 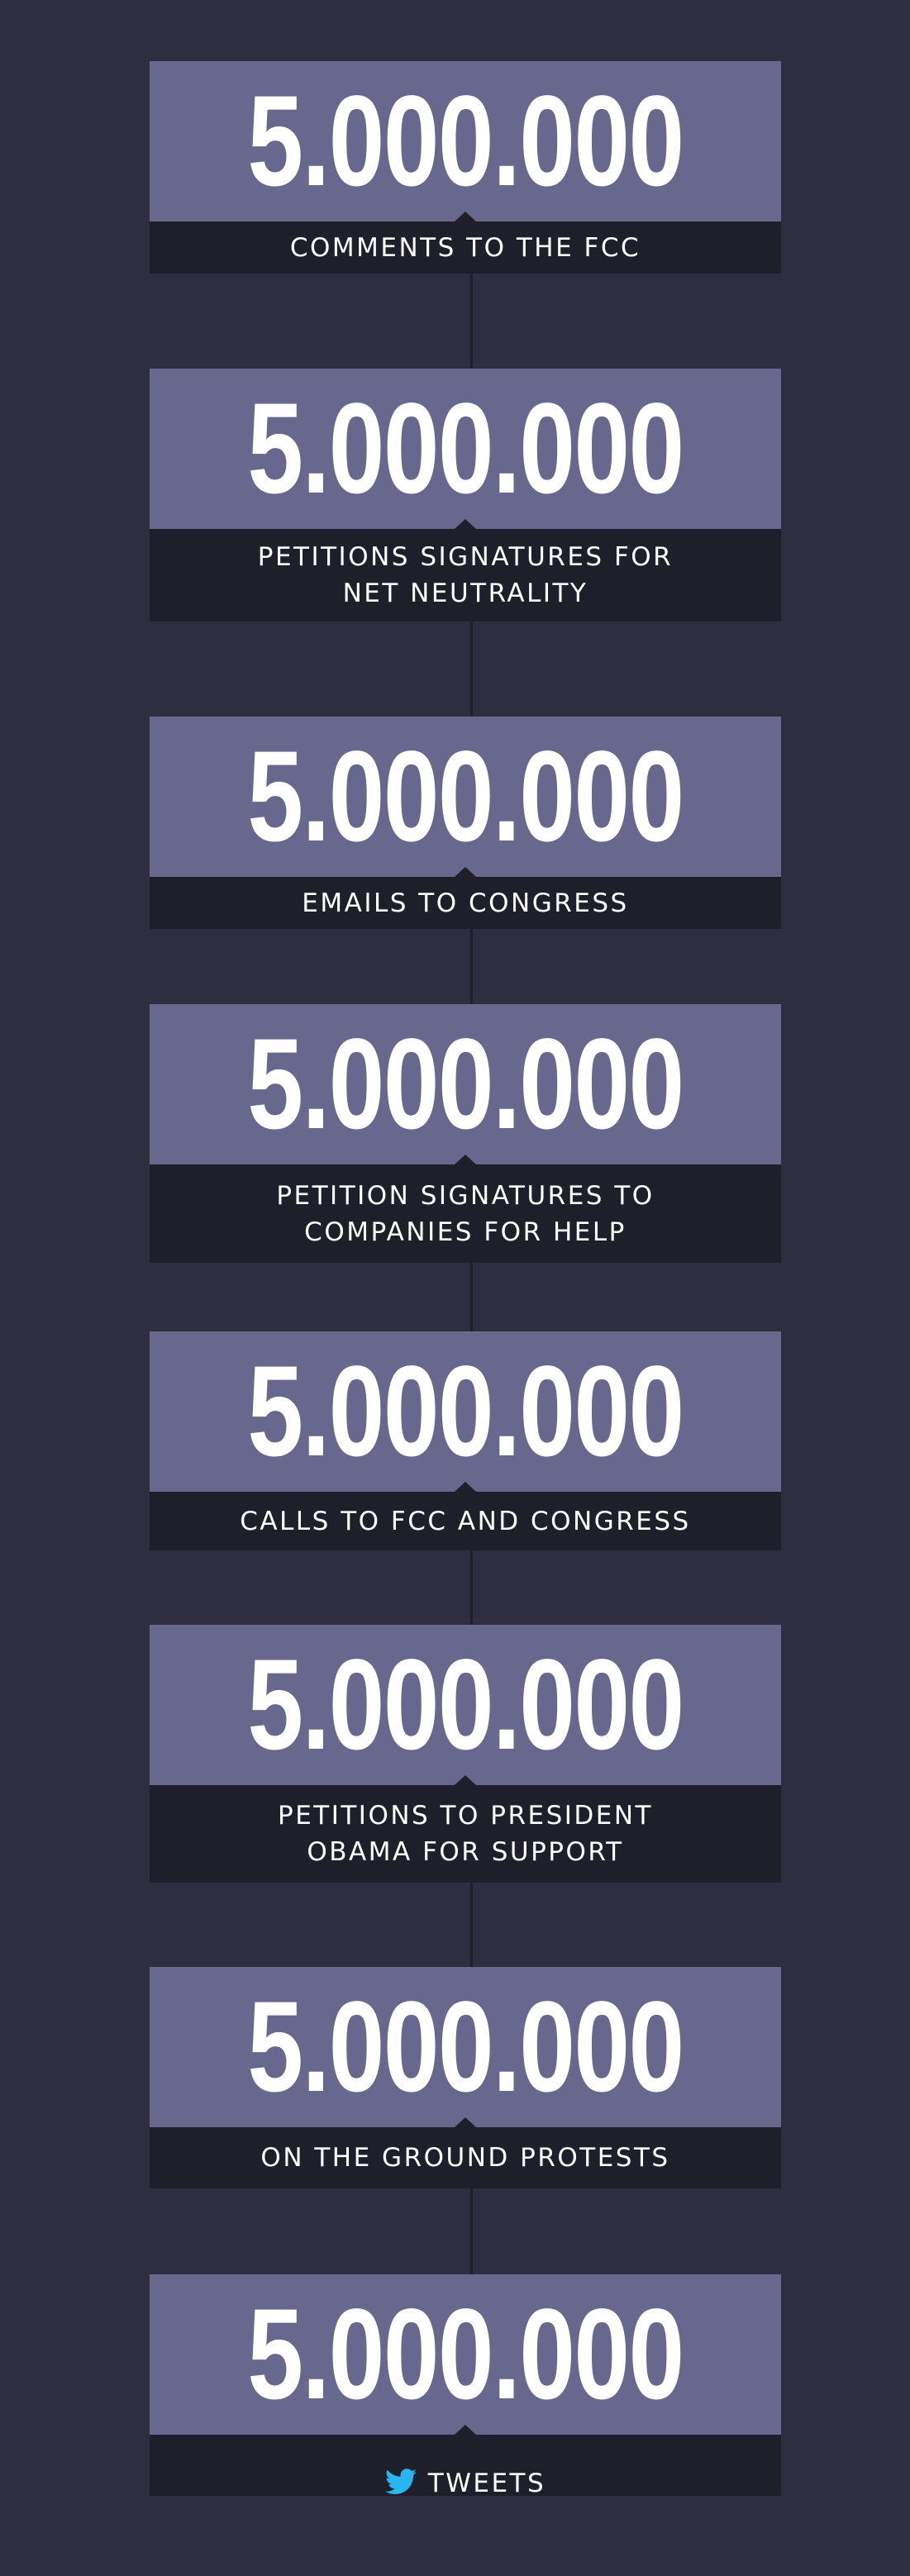 I want to click on stat-label-box: PETITIONS SIGNATURES FOR NET NEUTRALITY, so click(x=465, y=570).